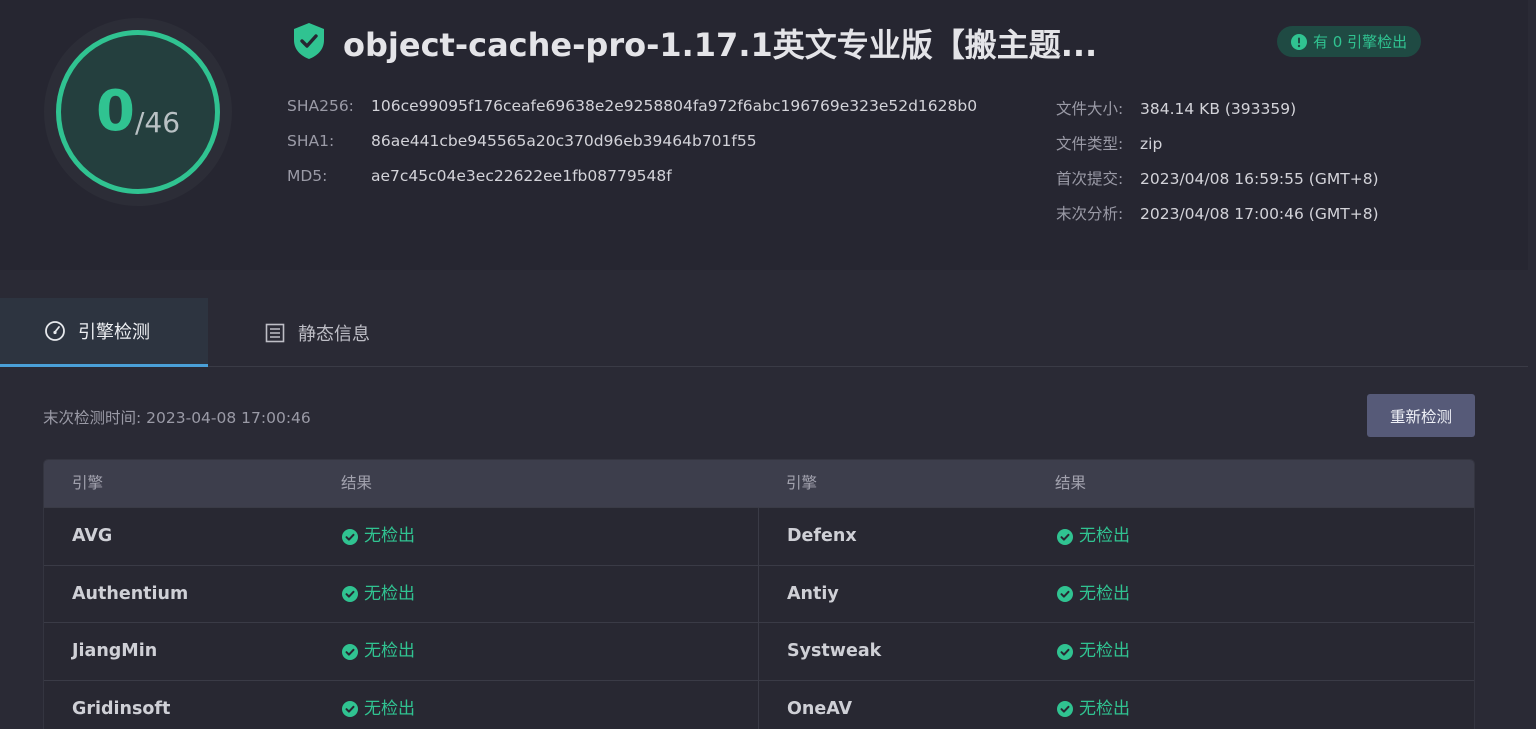 The image size is (1536, 729). What do you see at coordinates (1218, 109) in the screenshot?
I see `meta-value: 384.14 KB (393359)` at bounding box center [1218, 109].